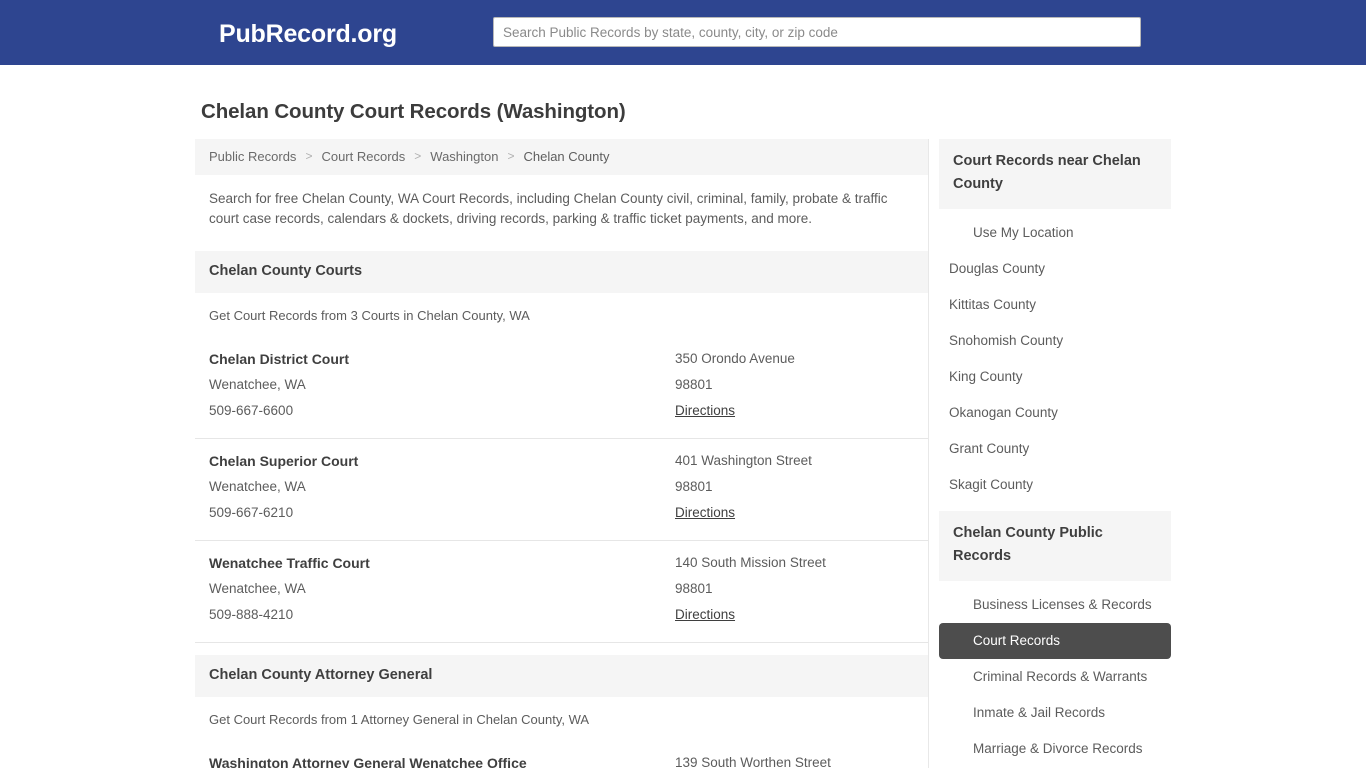 This screenshot has height=768, width=1366. What do you see at coordinates (561, 272) in the screenshot?
I see `section-heading-courts: Chelan County Courts` at bounding box center [561, 272].